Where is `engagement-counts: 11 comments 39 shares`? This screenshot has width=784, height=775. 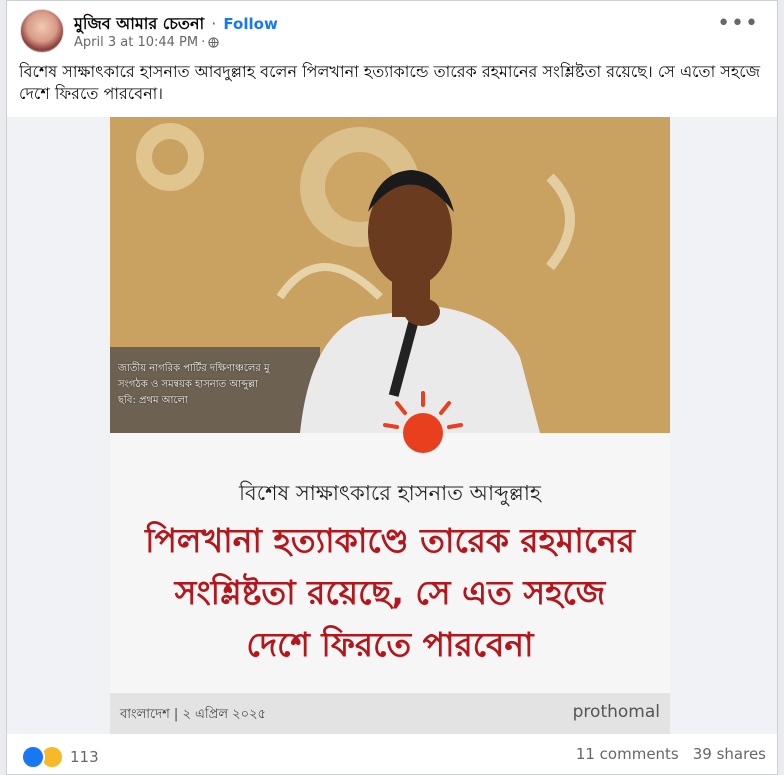
engagement-counts: 11 comments 39 shares is located at coordinates (671, 754).